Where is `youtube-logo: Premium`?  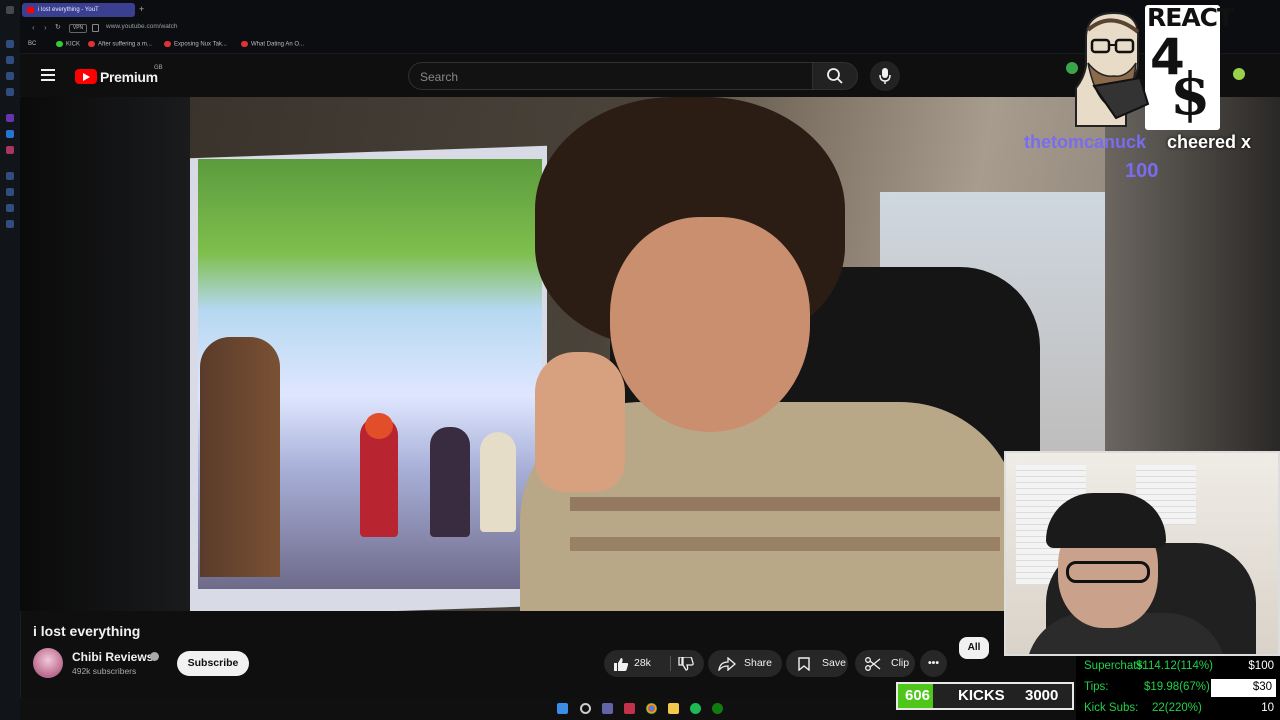 youtube-logo: Premium is located at coordinates (116, 77).